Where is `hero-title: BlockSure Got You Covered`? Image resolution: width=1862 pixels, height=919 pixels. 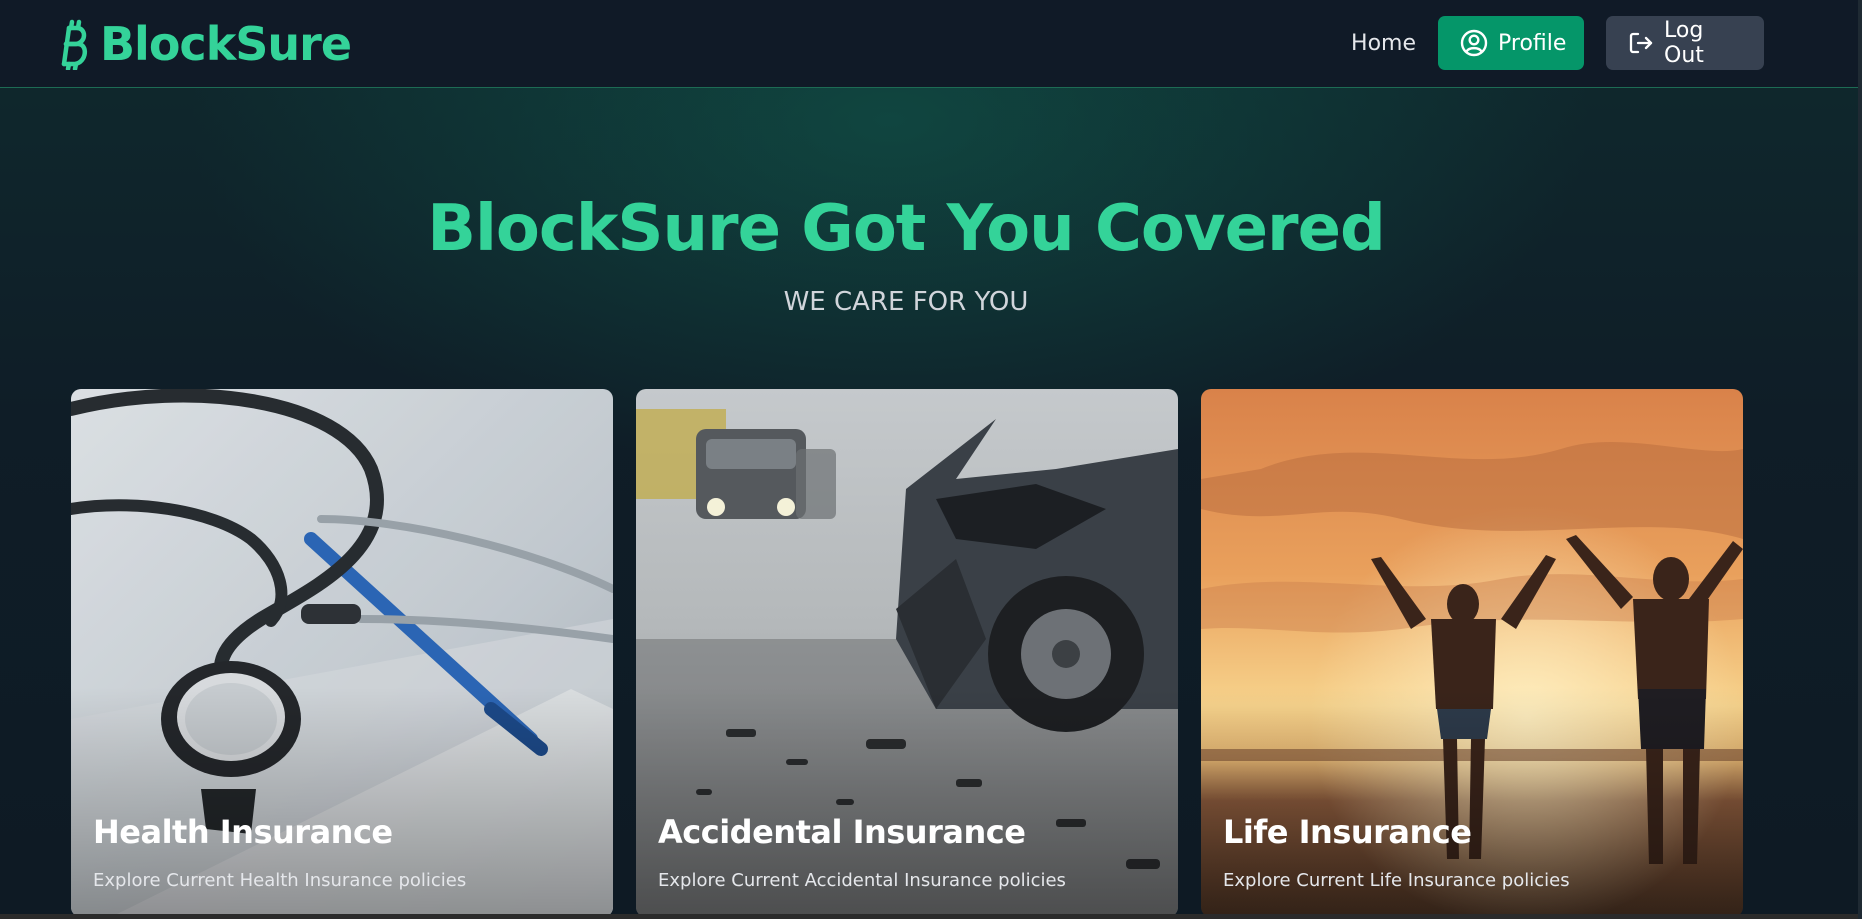 hero-title: BlockSure Got You Covered is located at coordinates (906, 229).